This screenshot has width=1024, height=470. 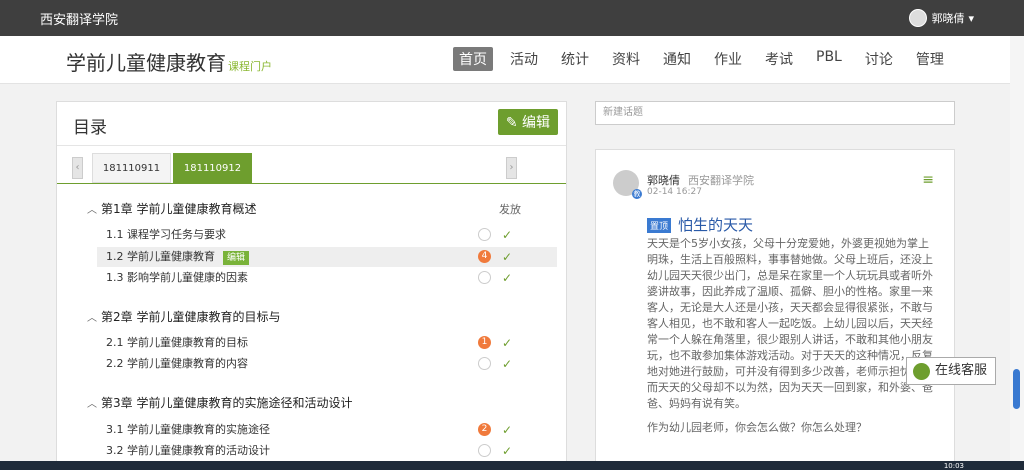 What do you see at coordinates (513, 123) in the screenshot?
I see `pencil-icon: ✎` at bounding box center [513, 123].